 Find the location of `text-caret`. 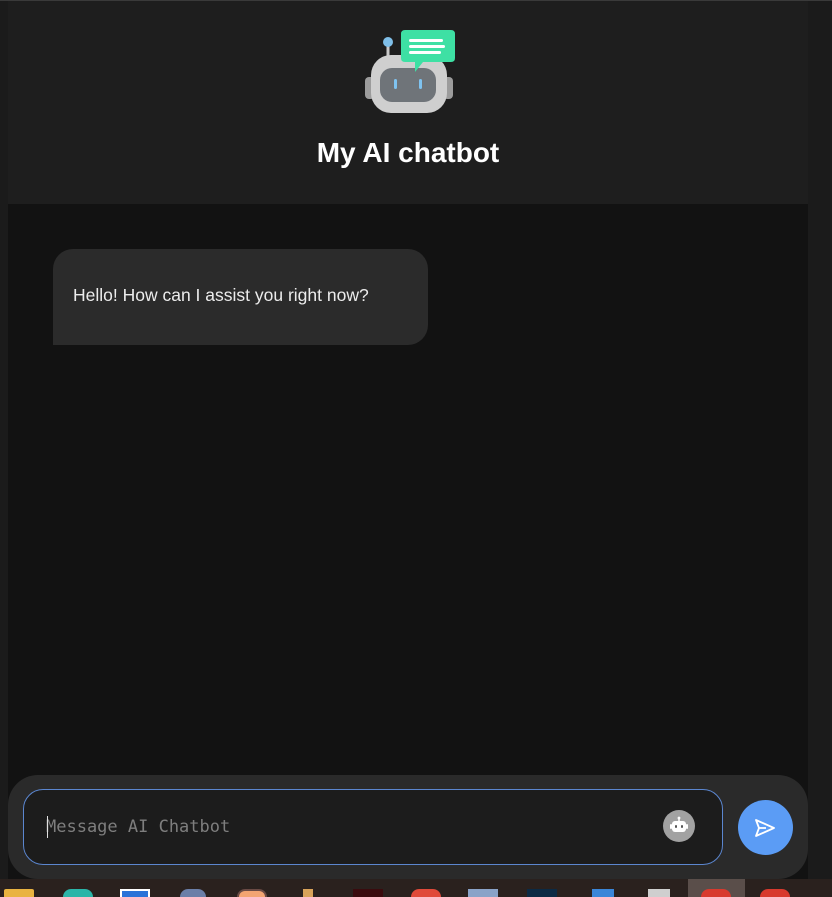

text-caret is located at coordinates (47, 827).